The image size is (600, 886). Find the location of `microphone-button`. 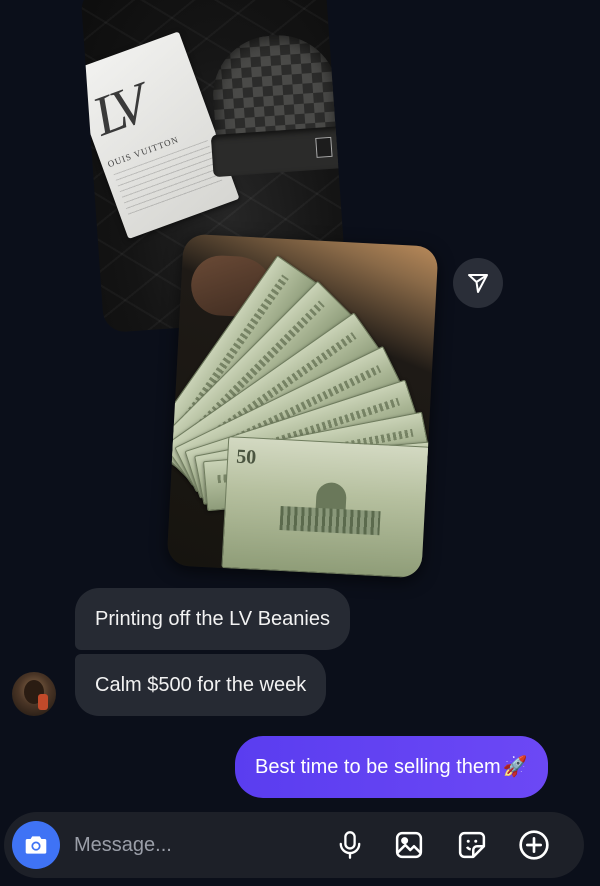

microphone-button is located at coordinates (350, 845).